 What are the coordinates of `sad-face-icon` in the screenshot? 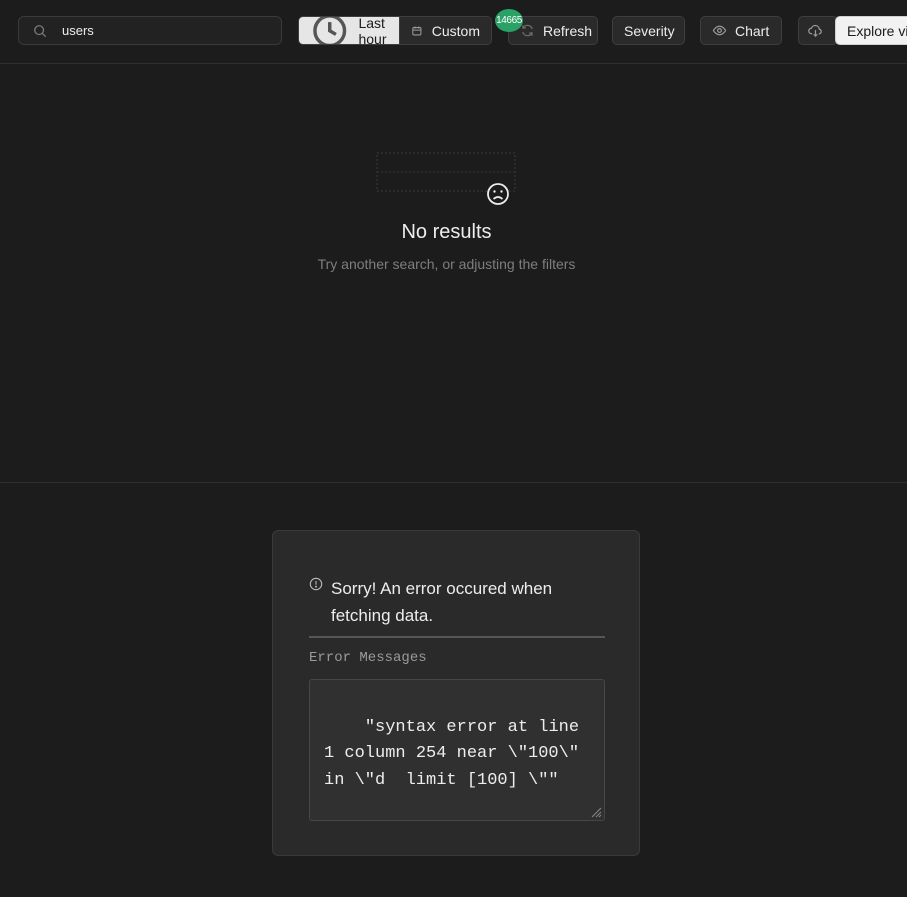 It's located at (498, 194).